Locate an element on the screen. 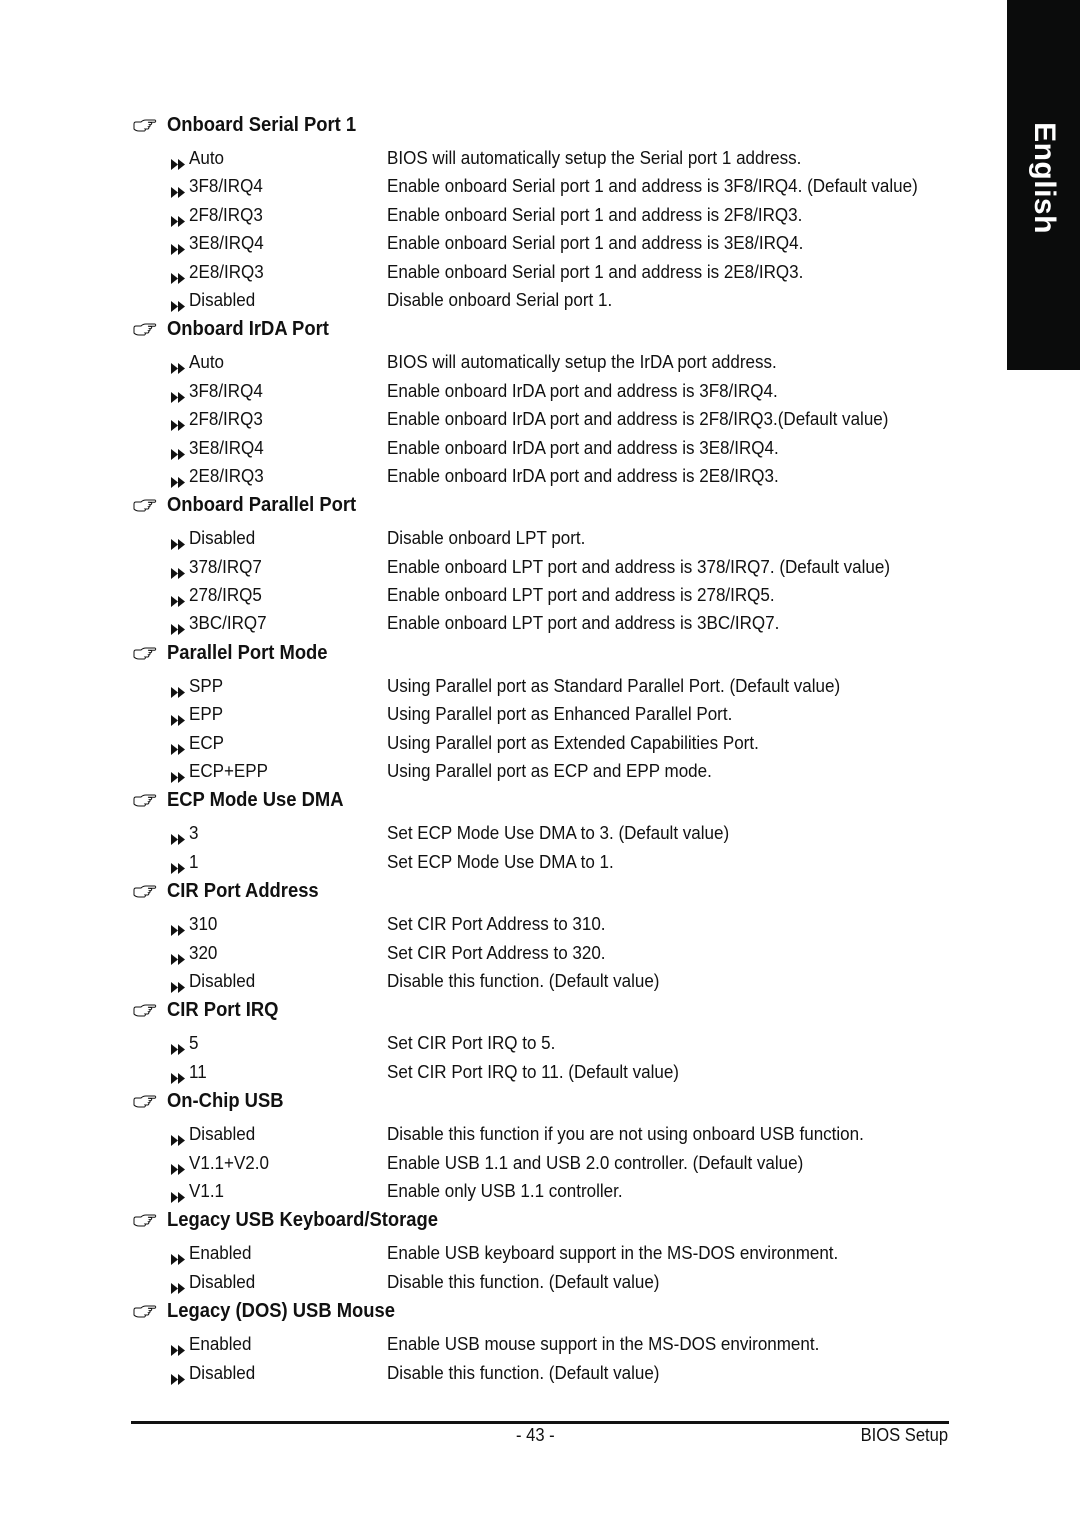 The height and width of the screenshot is (1532, 1080). option-row: 310 Set CIR Port Address to 310. is located at coordinates (543, 924).